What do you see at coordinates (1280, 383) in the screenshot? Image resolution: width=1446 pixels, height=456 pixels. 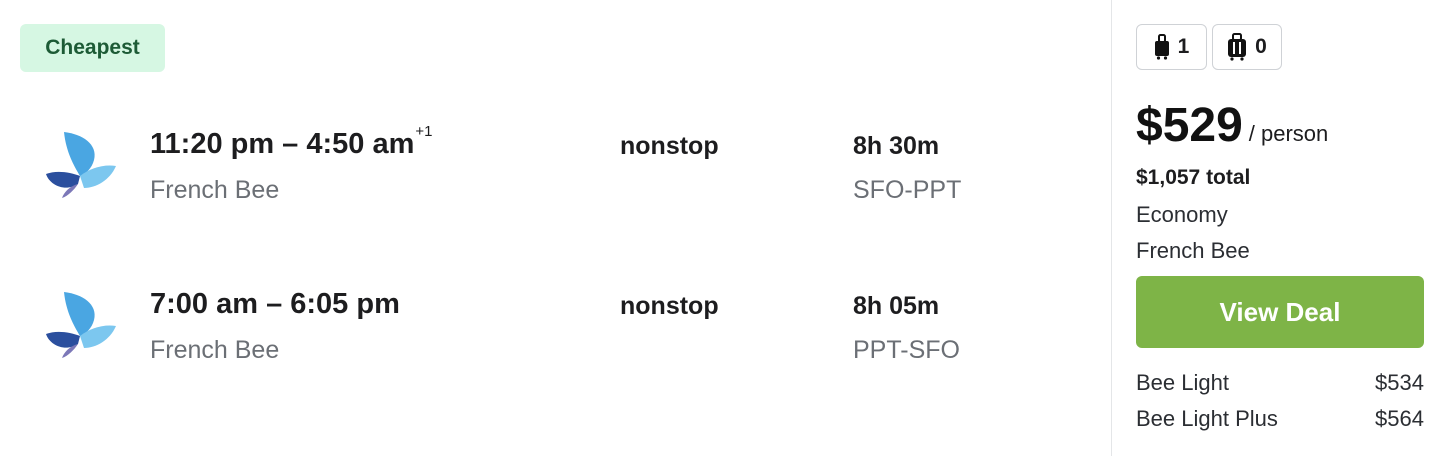 I see `fare-option-row: Bee Light $534` at bounding box center [1280, 383].